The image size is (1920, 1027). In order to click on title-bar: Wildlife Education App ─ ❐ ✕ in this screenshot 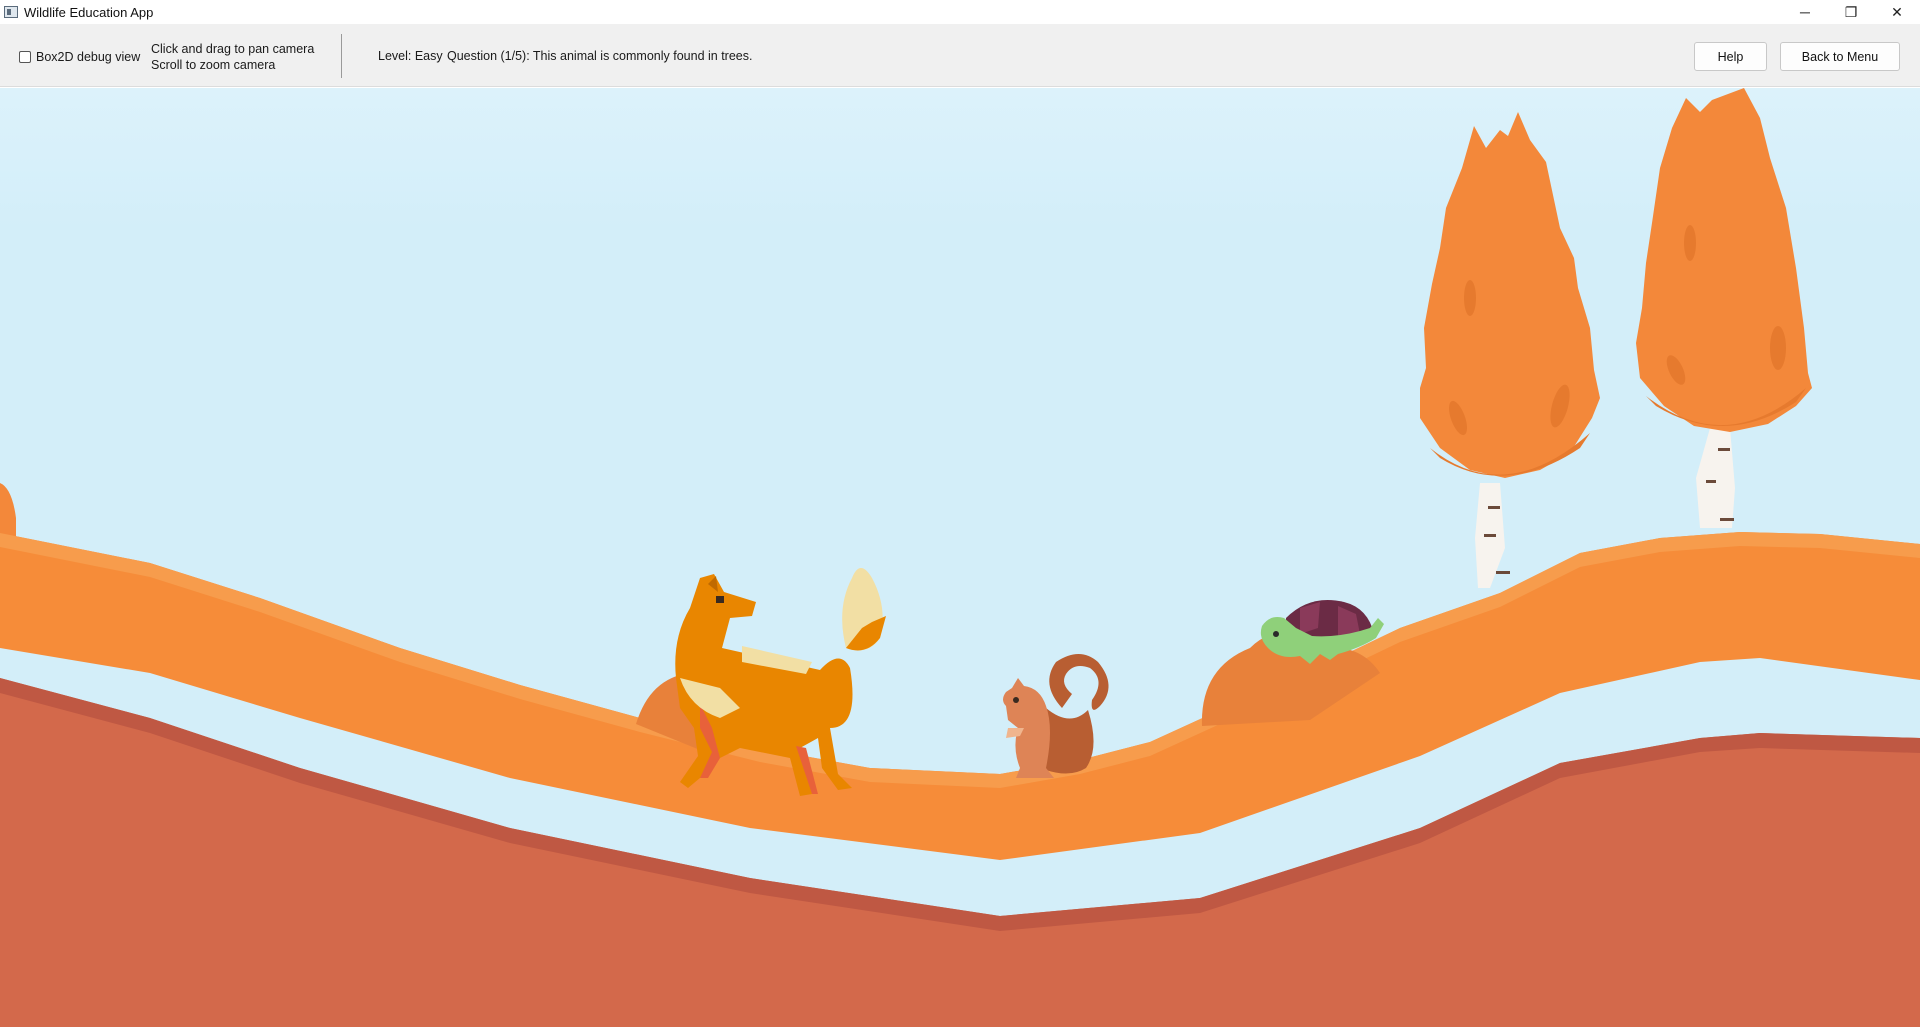, I will do `click(960, 12)`.